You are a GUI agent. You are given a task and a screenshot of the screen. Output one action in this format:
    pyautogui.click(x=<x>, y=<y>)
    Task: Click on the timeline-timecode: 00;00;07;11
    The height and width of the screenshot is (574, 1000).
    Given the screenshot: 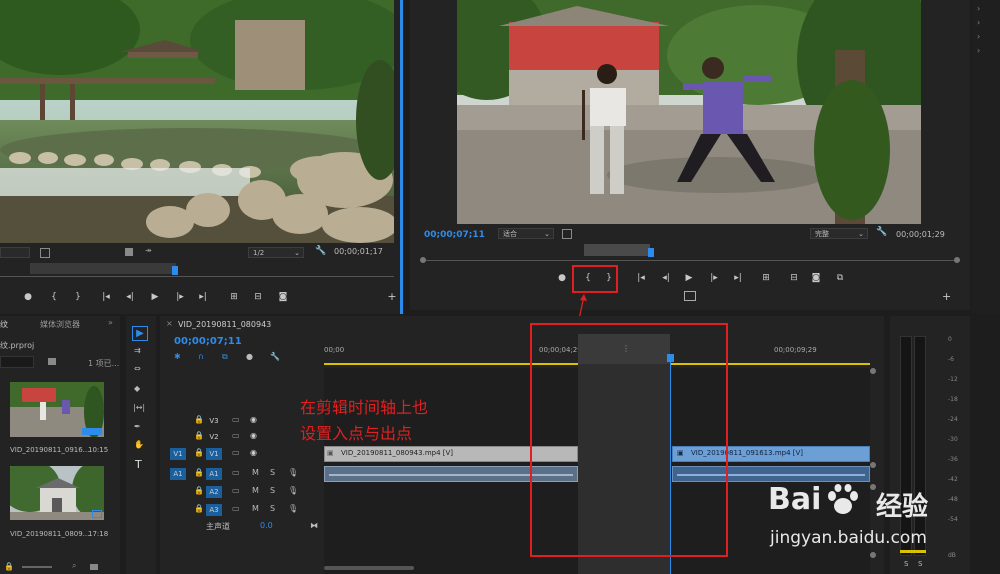 What is the action you would take?
    pyautogui.click(x=208, y=341)
    